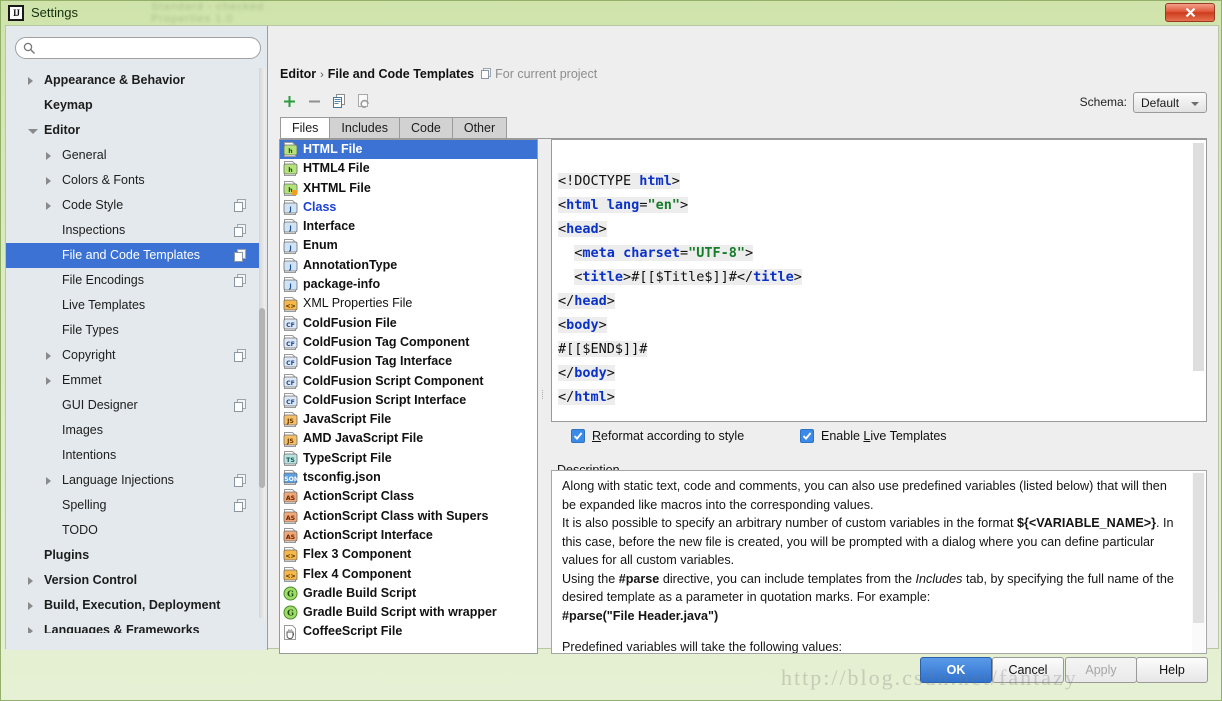 The height and width of the screenshot is (701, 1222). I want to click on splitter-grip, so click(544, 396).